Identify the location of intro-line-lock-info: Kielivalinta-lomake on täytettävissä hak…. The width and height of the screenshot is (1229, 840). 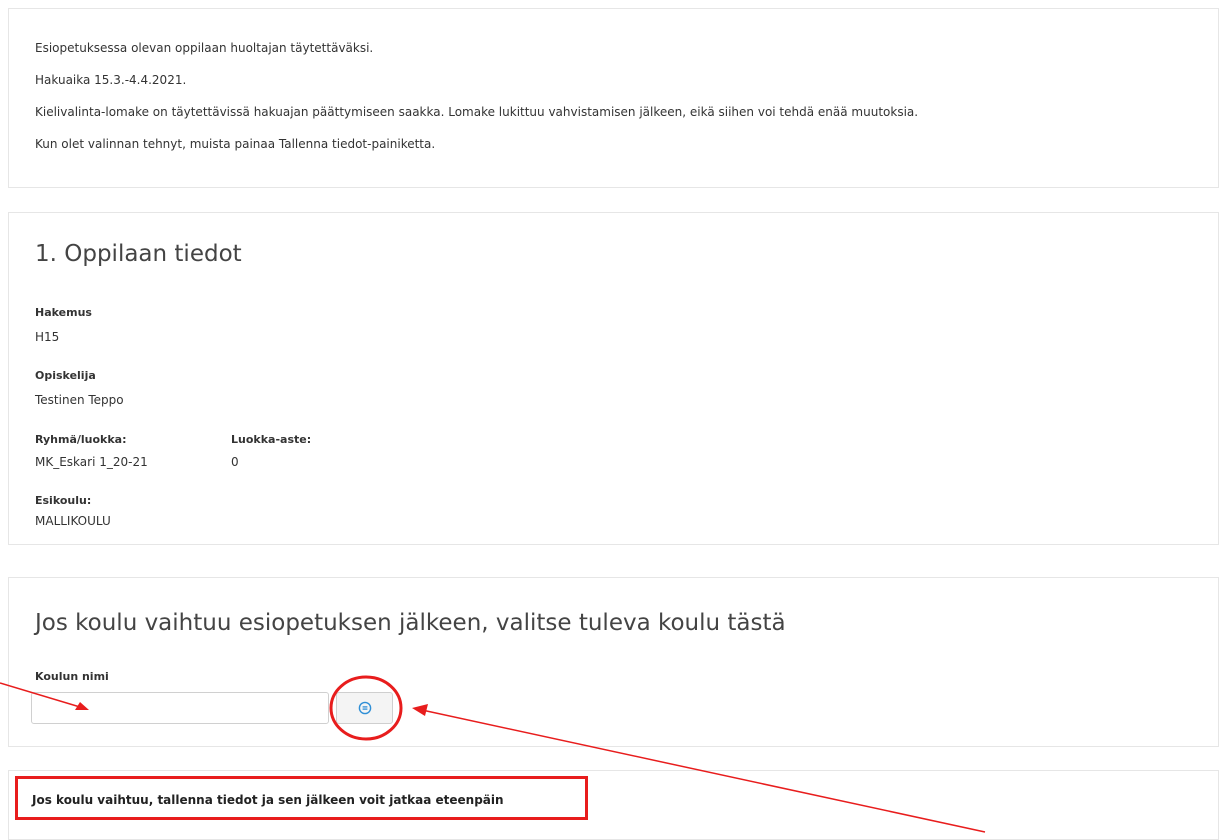
(477, 112).